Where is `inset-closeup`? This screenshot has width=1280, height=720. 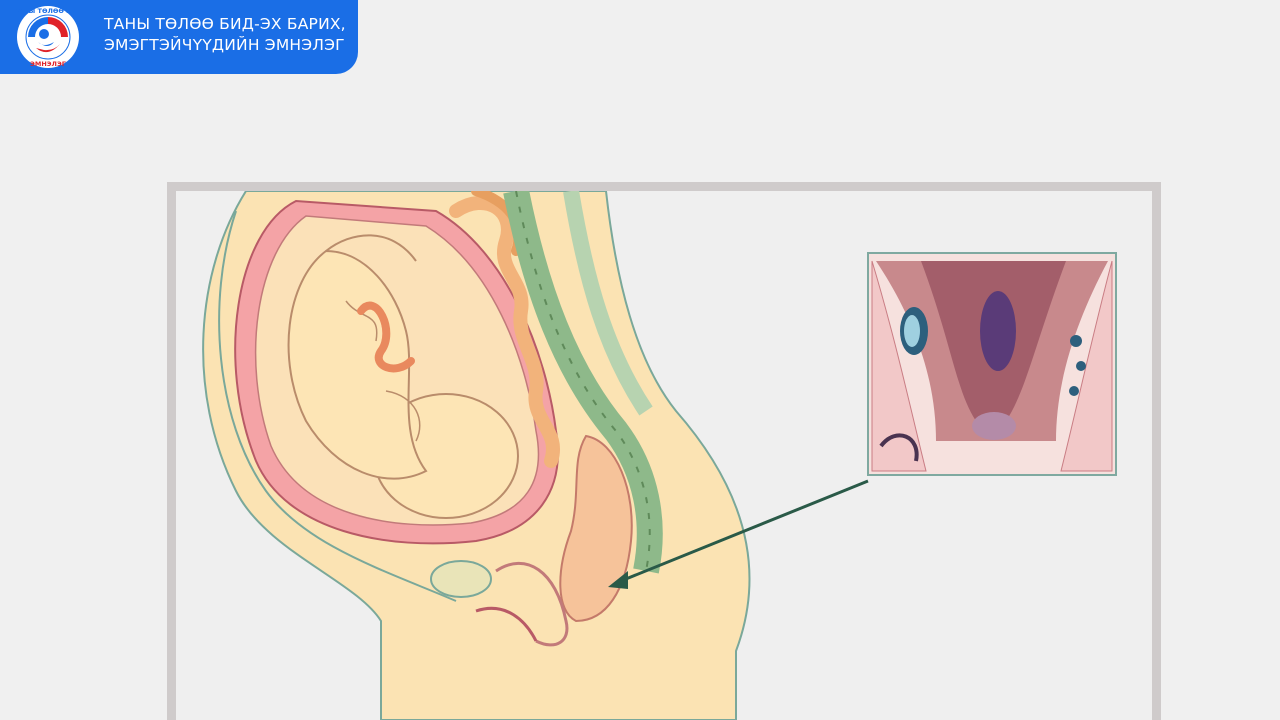
inset-closeup is located at coordinates (992, 364).